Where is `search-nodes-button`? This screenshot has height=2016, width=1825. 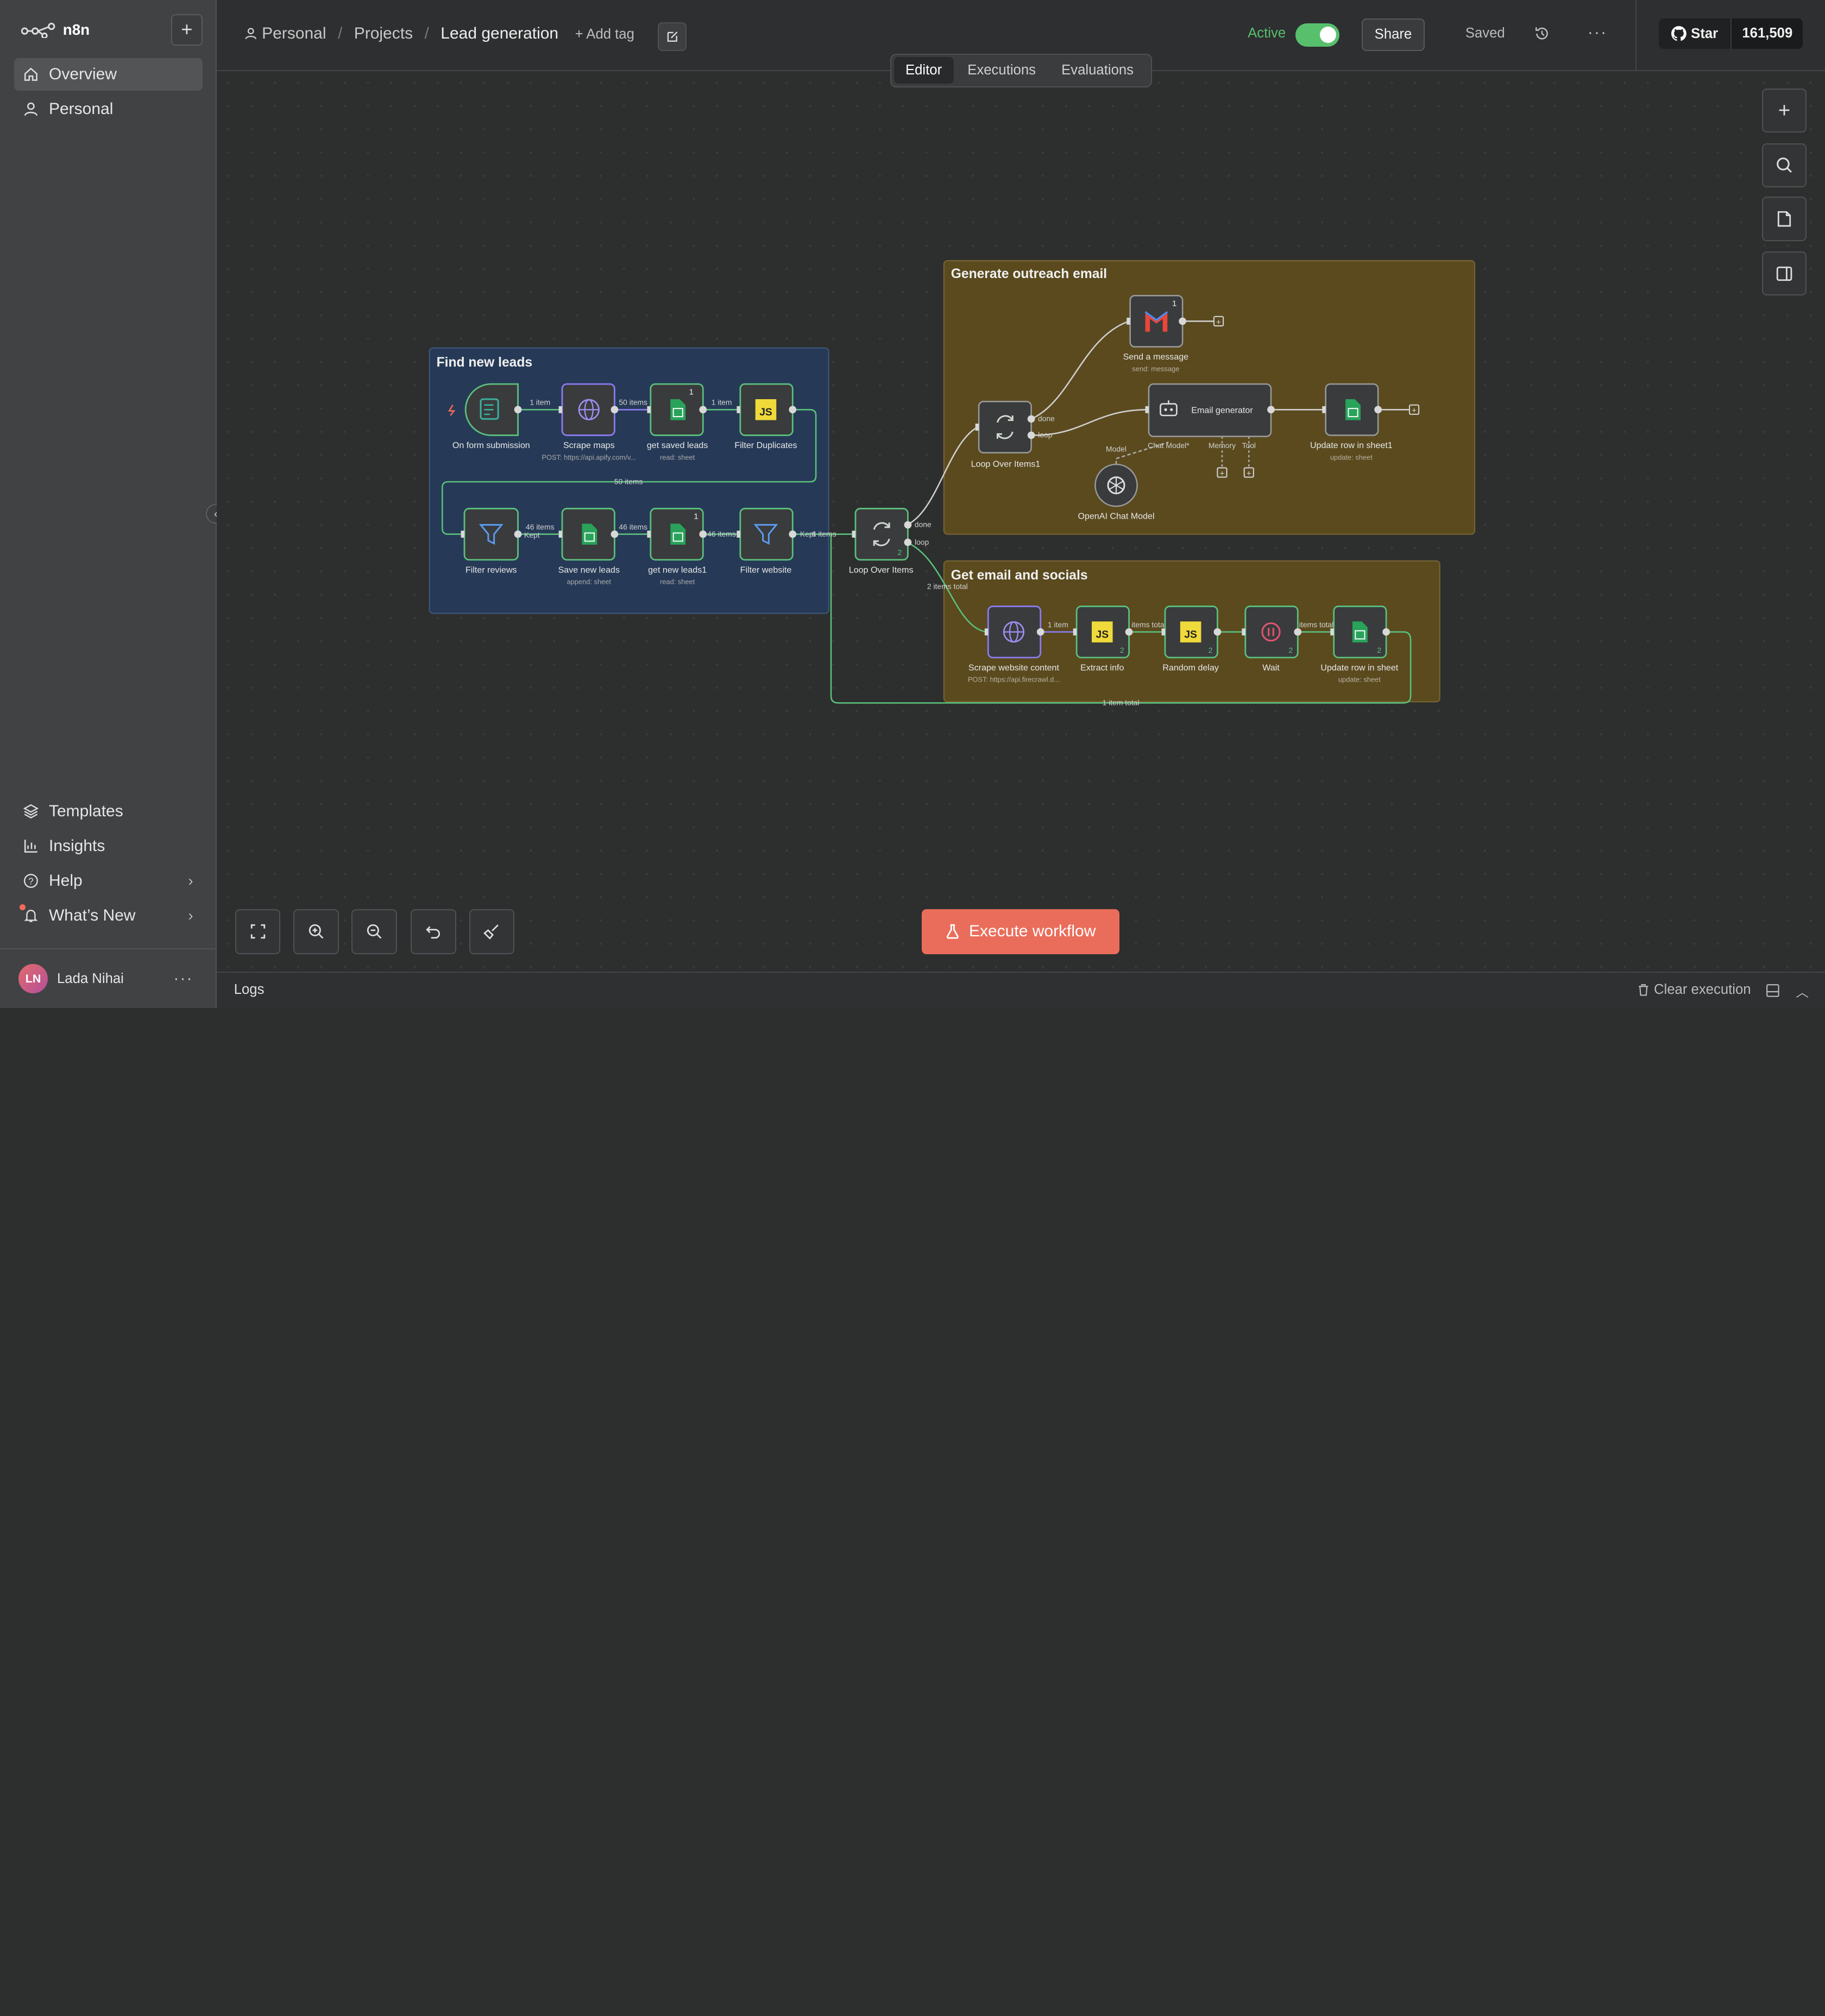 search-nodes-button is located at coordinates (1784, 165).